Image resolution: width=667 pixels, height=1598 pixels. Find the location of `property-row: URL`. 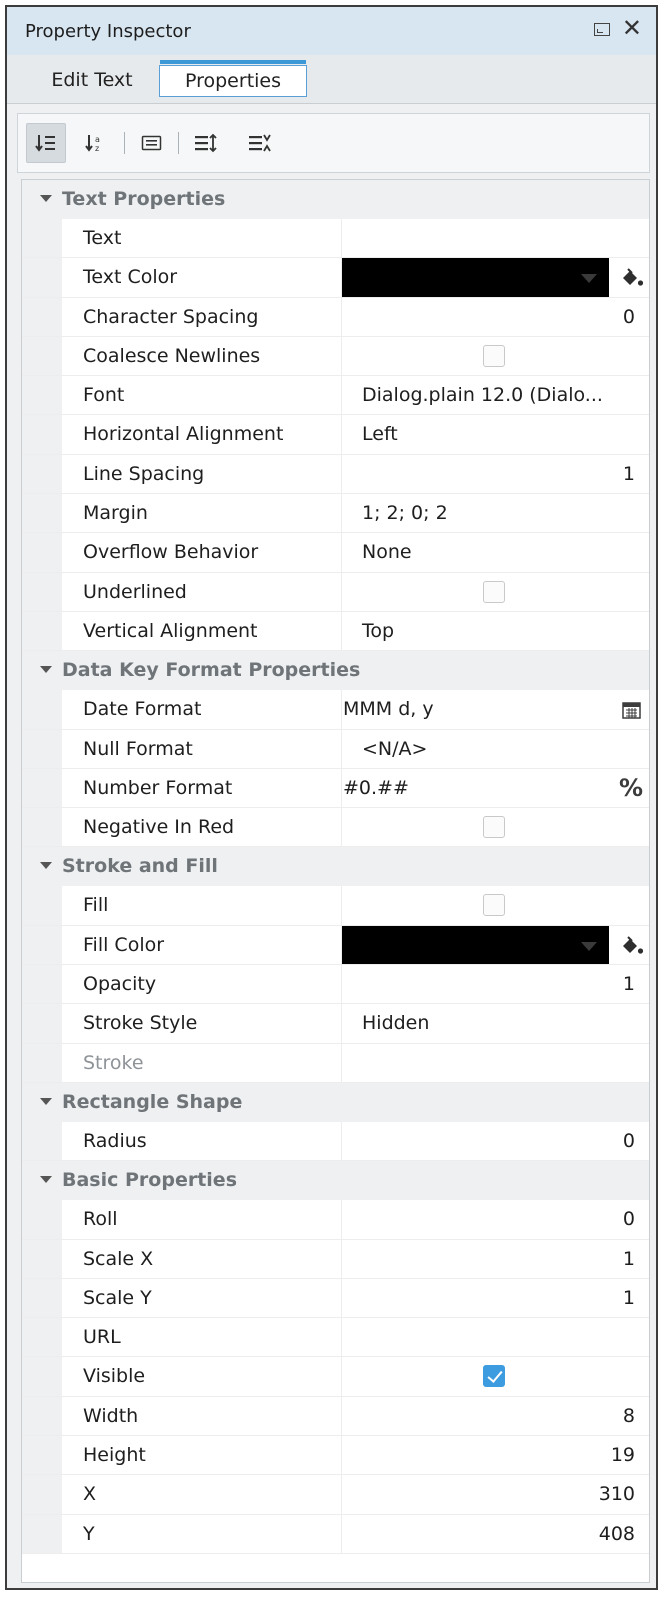

property-row: URL is located at coordinates (335, 1338).